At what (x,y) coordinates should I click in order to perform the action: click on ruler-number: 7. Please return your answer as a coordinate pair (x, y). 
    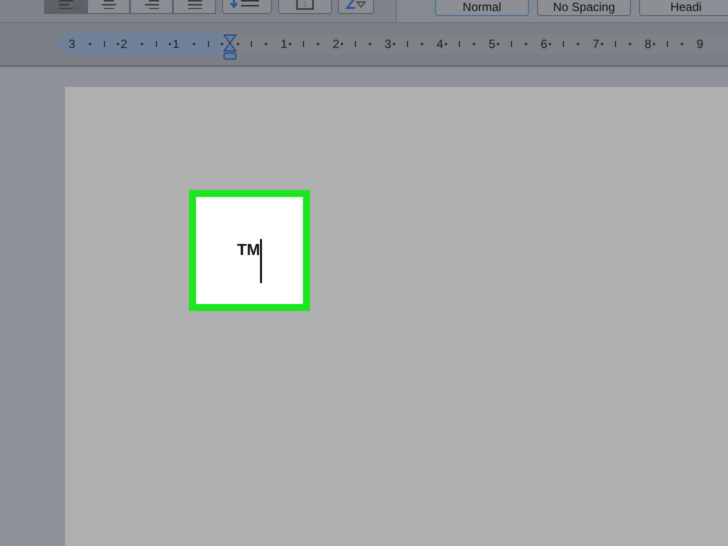
    Looking at the image, I should click on (596, 44).